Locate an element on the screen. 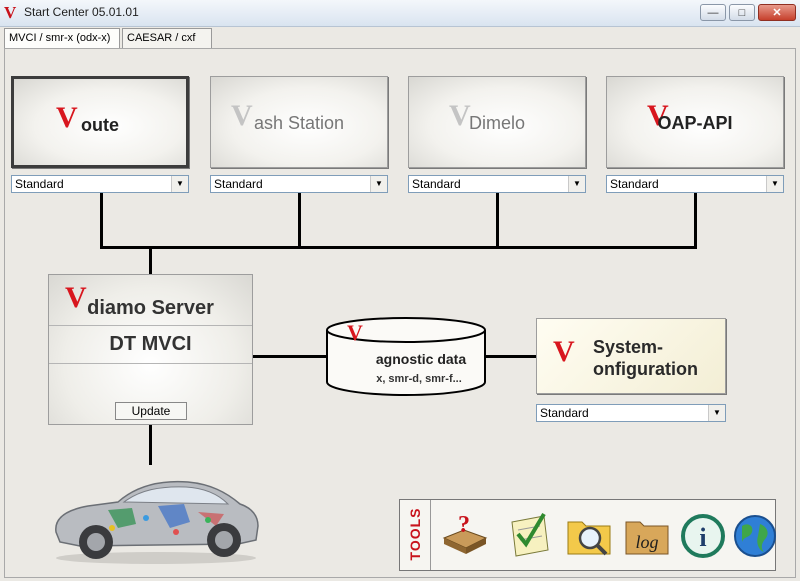  info-icon: i is located at coordinates (703, 535).